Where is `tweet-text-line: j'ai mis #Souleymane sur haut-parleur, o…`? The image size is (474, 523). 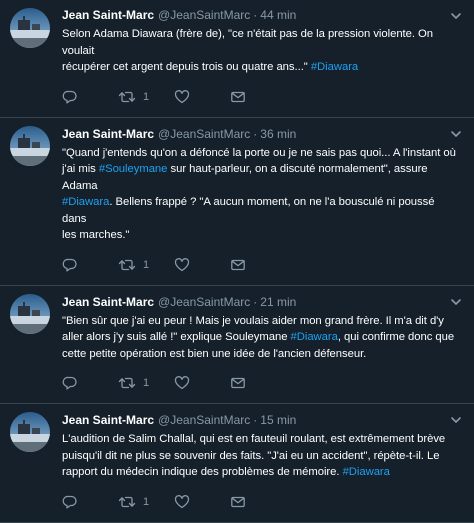 tweet-text-line: j'ai mis #Souleymane sur haut-parleur, o… is located at coordinates (261, 177).